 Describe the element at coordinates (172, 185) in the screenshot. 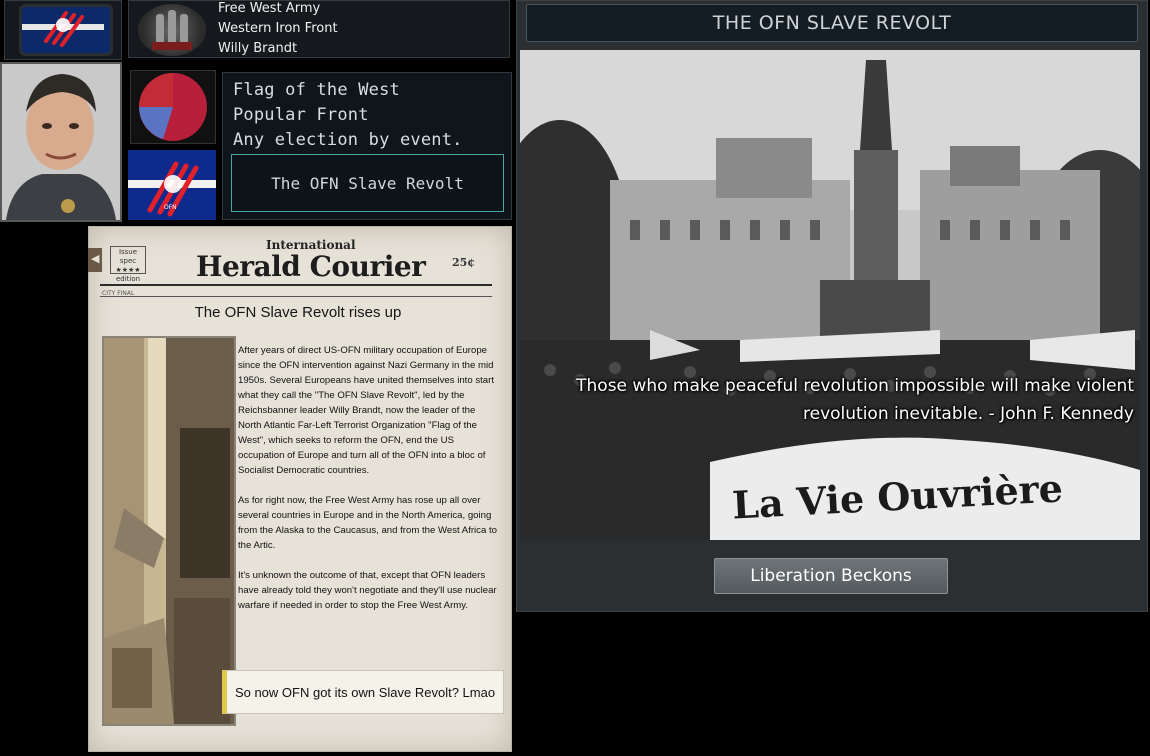

I see `ofn-flag: OFN` at that location.